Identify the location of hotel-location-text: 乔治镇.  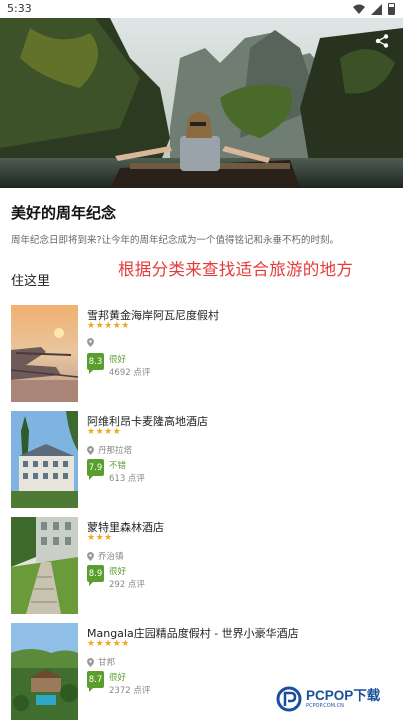
(111, 557).